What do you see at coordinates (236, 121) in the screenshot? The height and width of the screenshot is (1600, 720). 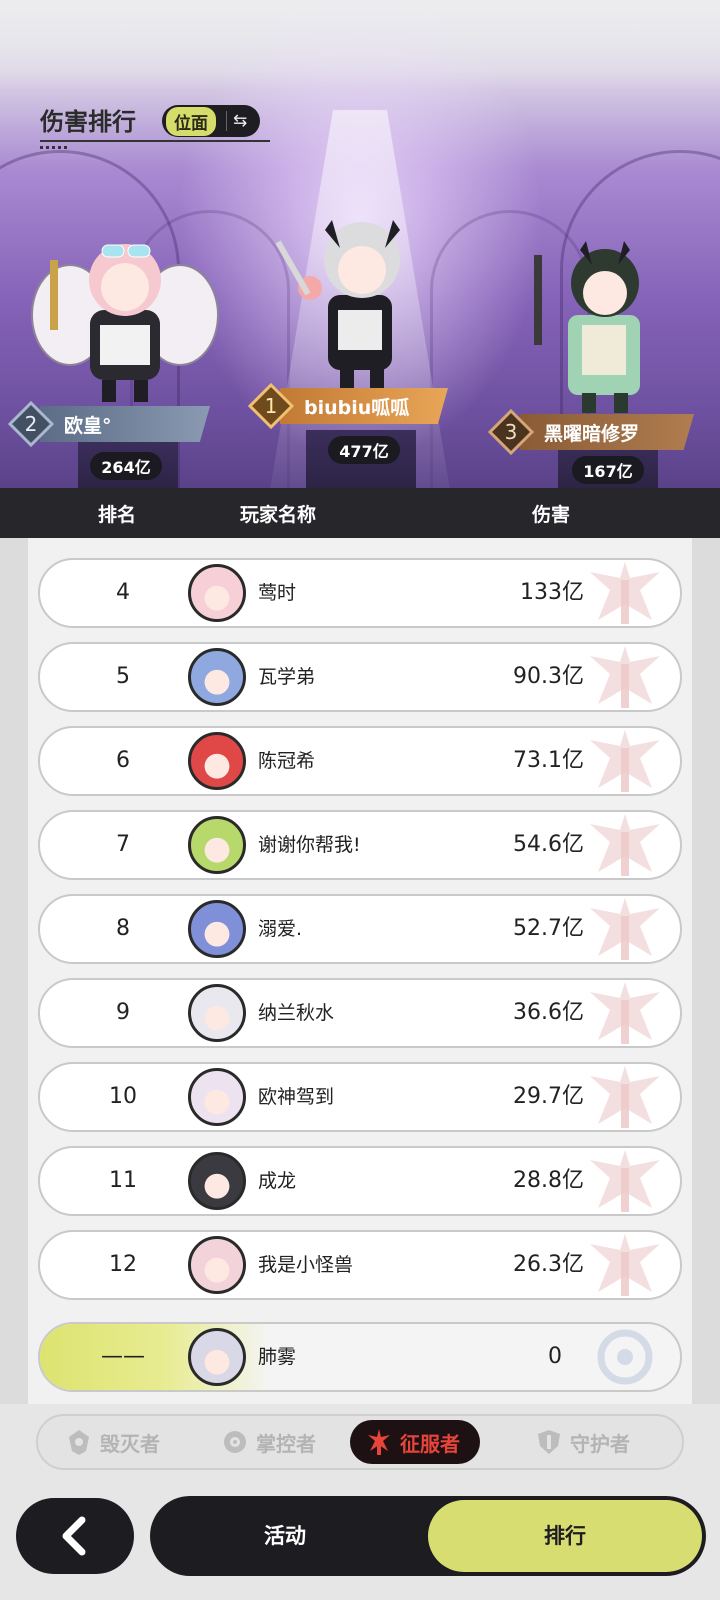 I see `swap-arrows-icon: ⇆` at bounding box center [236, 121].